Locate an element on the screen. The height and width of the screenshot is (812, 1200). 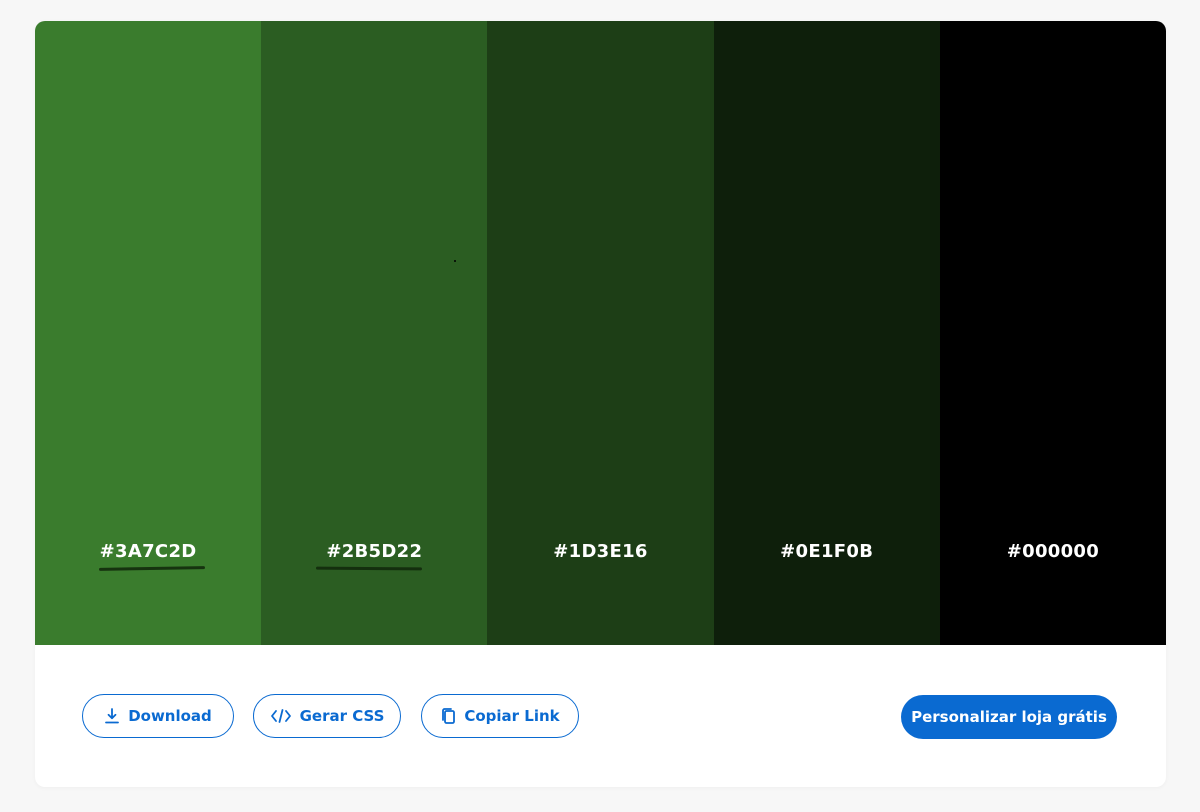
color-swatch-2: #2B5D22 is located at coordinates (374, 333).